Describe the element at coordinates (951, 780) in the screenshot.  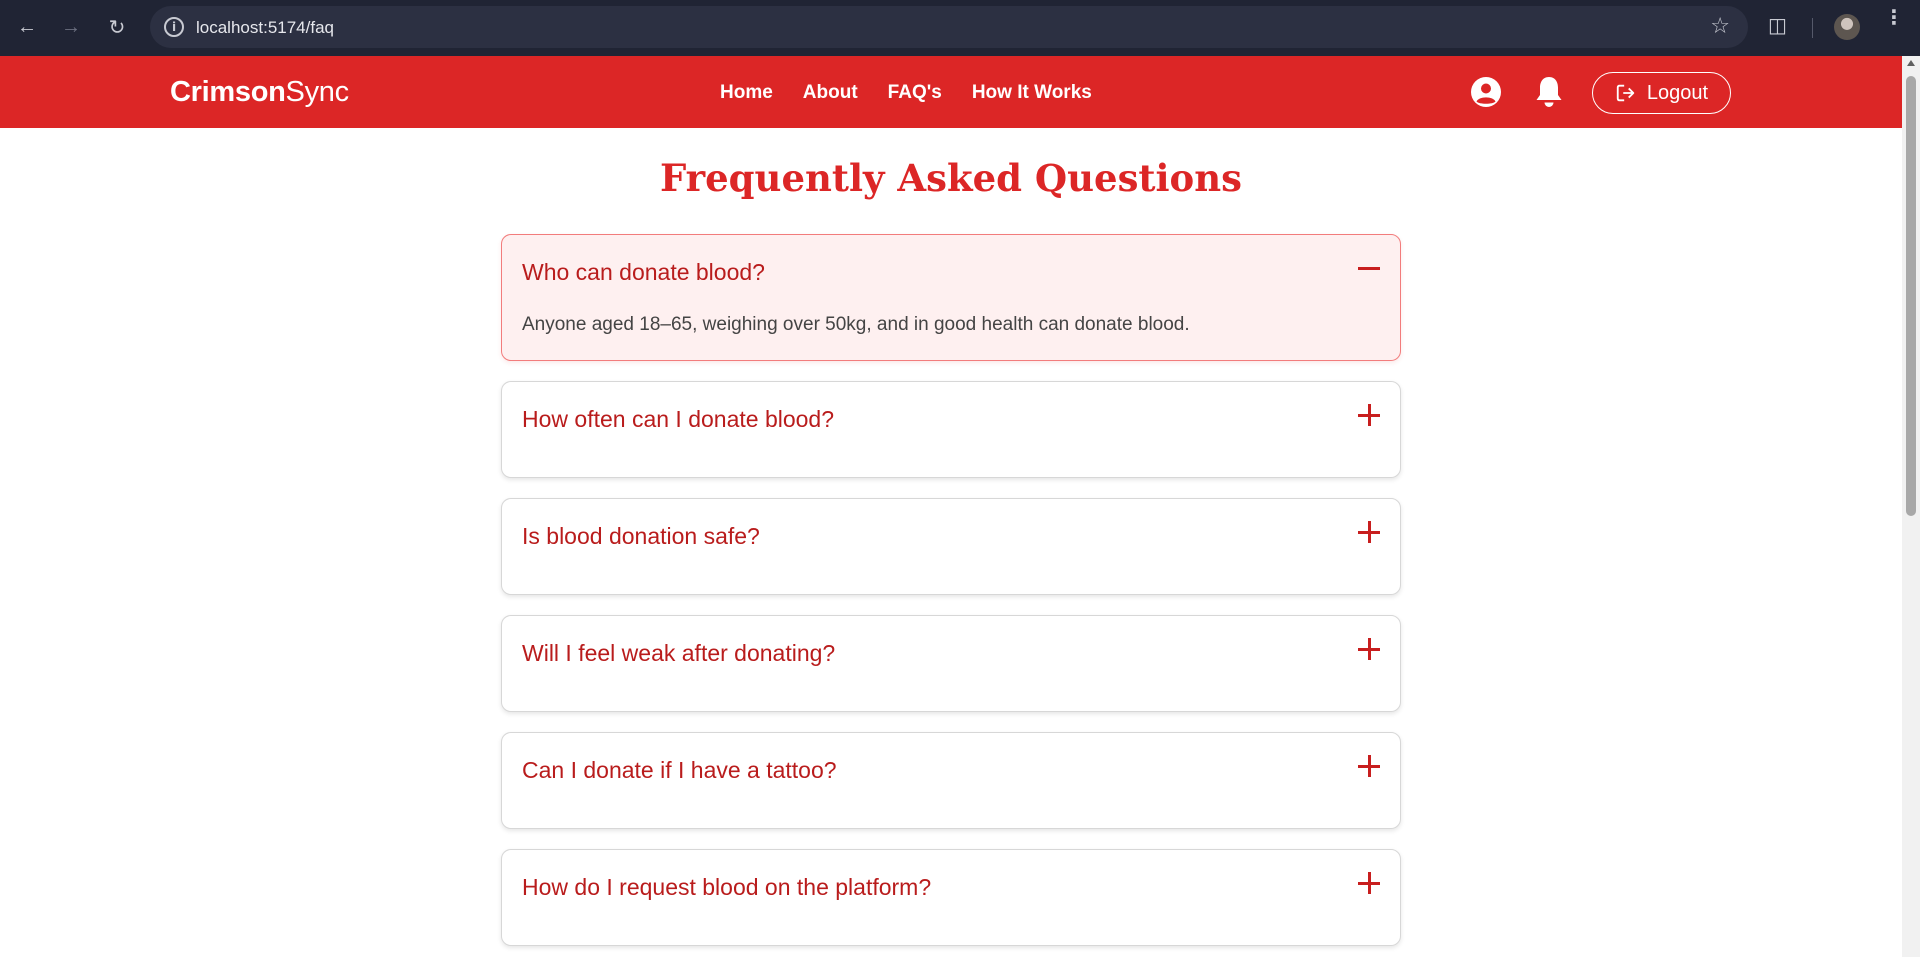
I see `faq-item: Can I donate if I have a tattoo?` at that location.